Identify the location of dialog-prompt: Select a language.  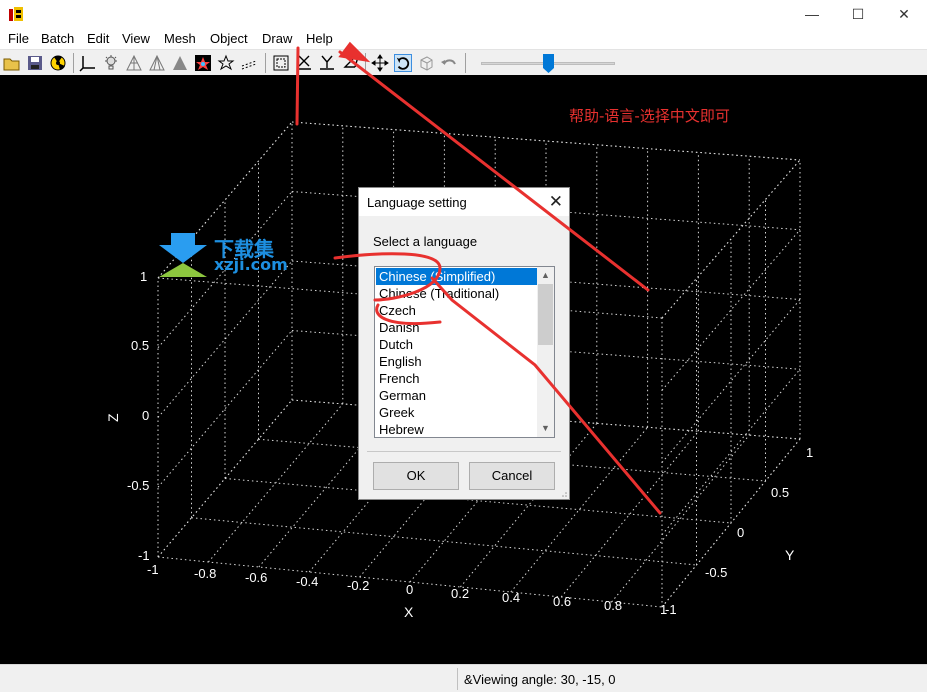
(425, 241).